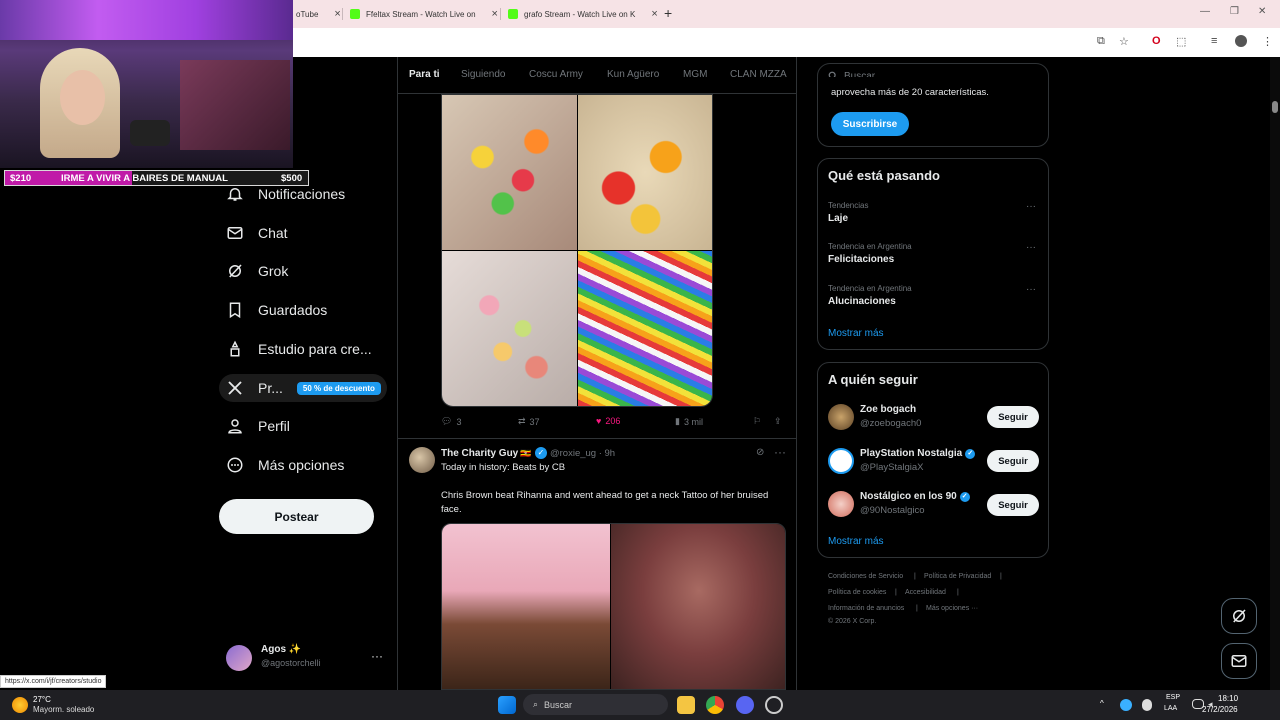 This screenshot has width=1280, height=720. Describe the element at coordinates (1205, 11) in the screenshot. I see `minimize-icon: —` at that location.